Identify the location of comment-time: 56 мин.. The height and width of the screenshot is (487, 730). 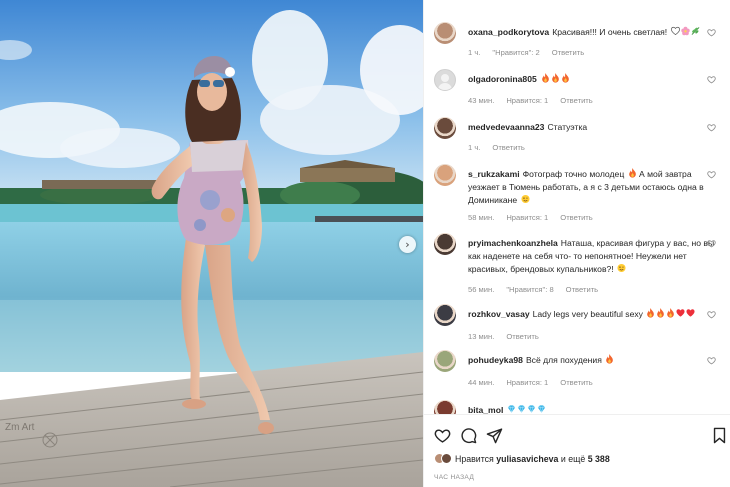
(481, 289).